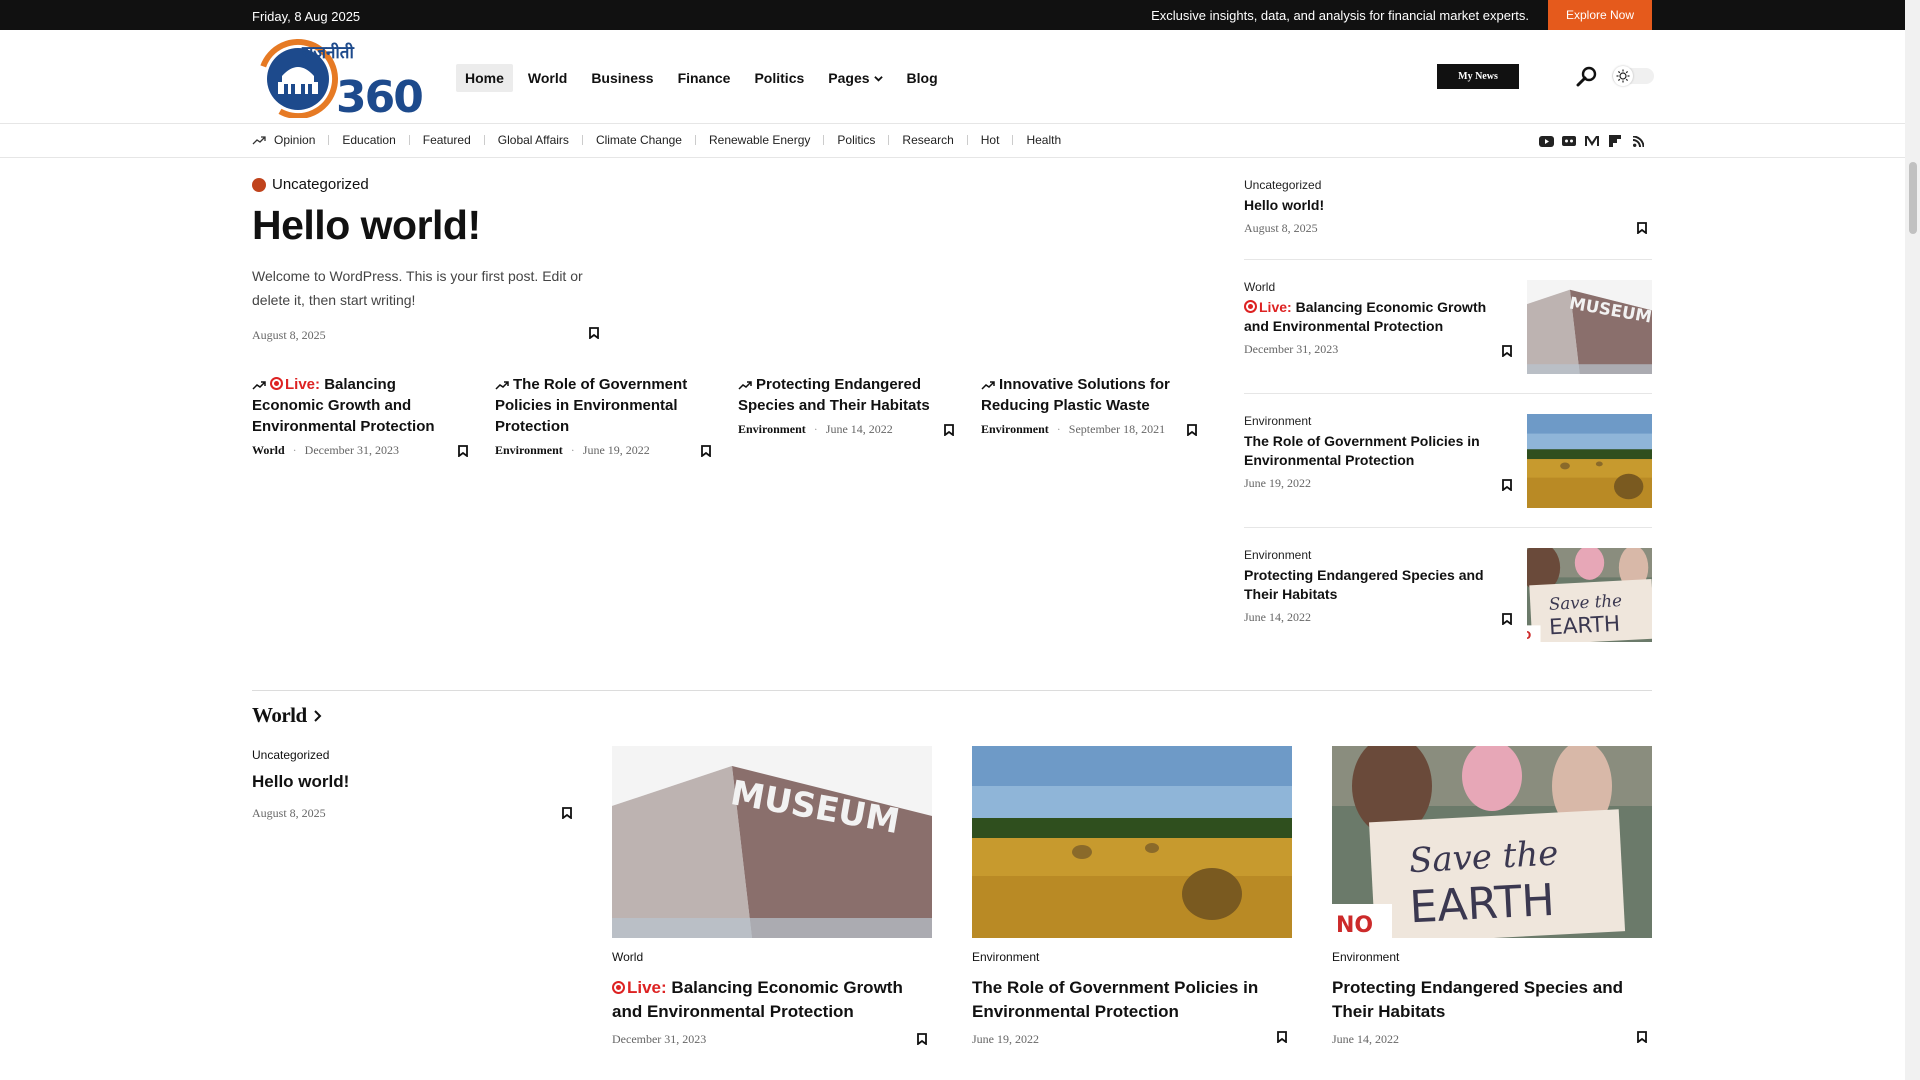 Image resolution: width=1920 pixels, height=1080 pixels. I want to click on hero-title: Hello world!, so click(366, 225).